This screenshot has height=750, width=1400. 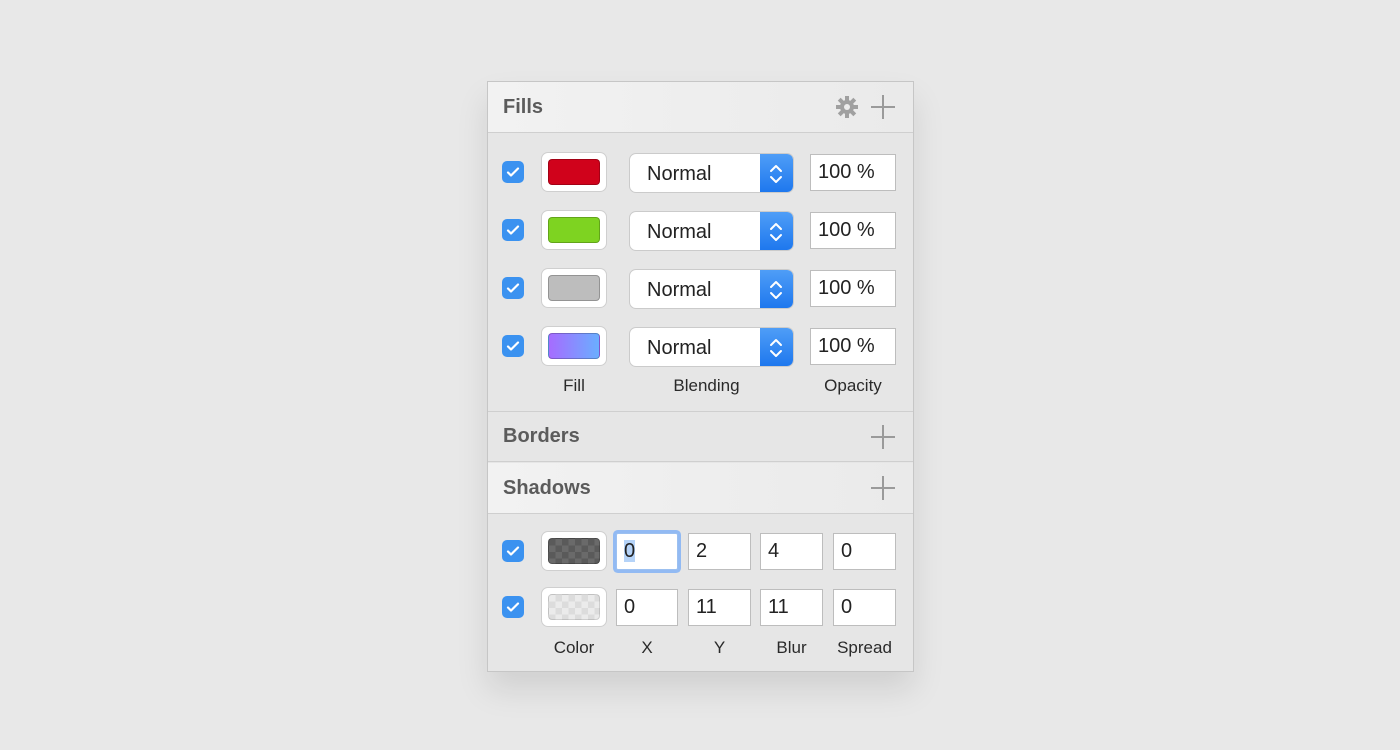 What do you see at coordinates (700, 436) in the screenshot?
I see `borders-header: Borders` at bounding box center [700, 436].